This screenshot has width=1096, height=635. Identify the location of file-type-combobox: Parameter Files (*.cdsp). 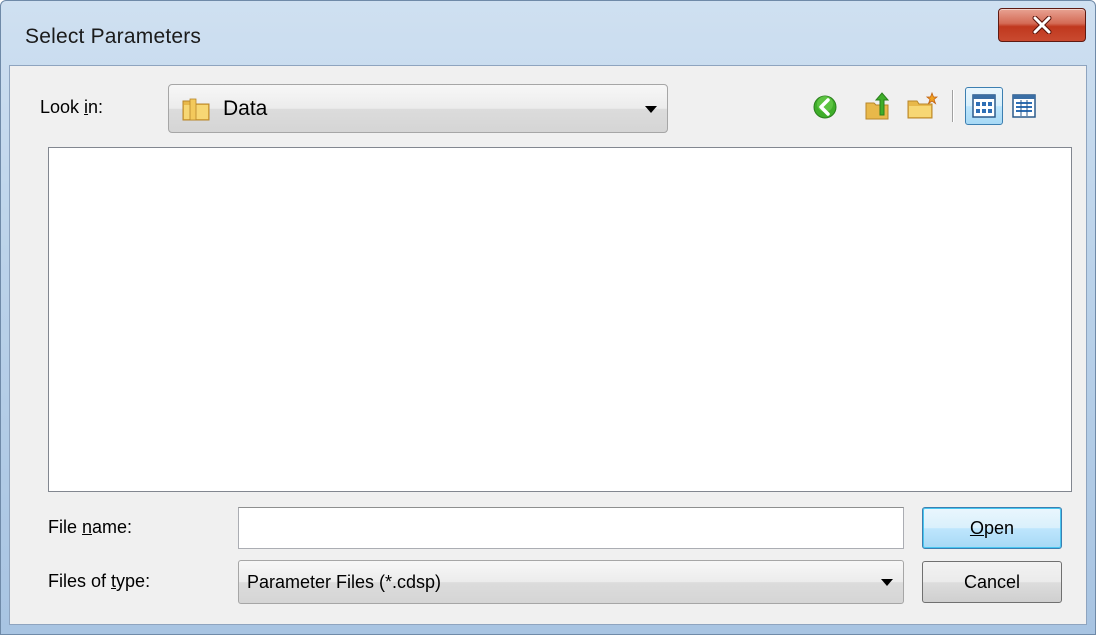
(571, 582).